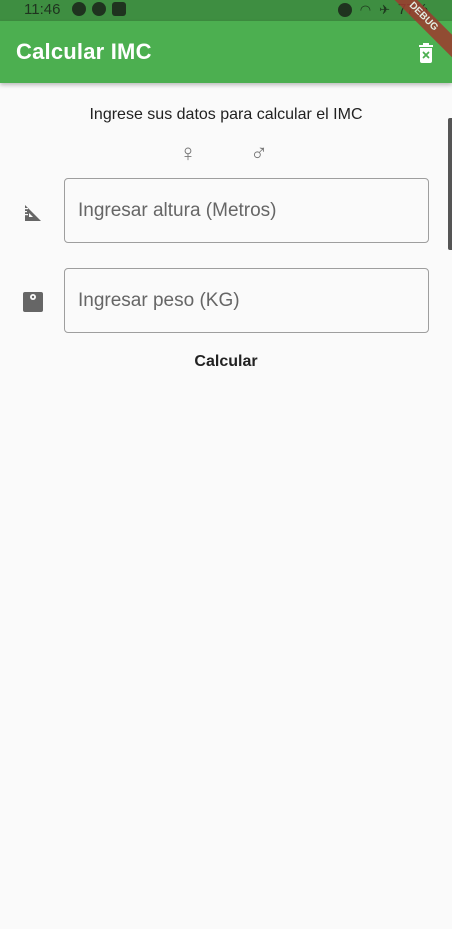 The width and height of the screenshot is (452, 929). What do you see at coordinates (226, 52) in the screenshot?
I see `app-bar: Calcular IMC` at bounding box center [226, 52].